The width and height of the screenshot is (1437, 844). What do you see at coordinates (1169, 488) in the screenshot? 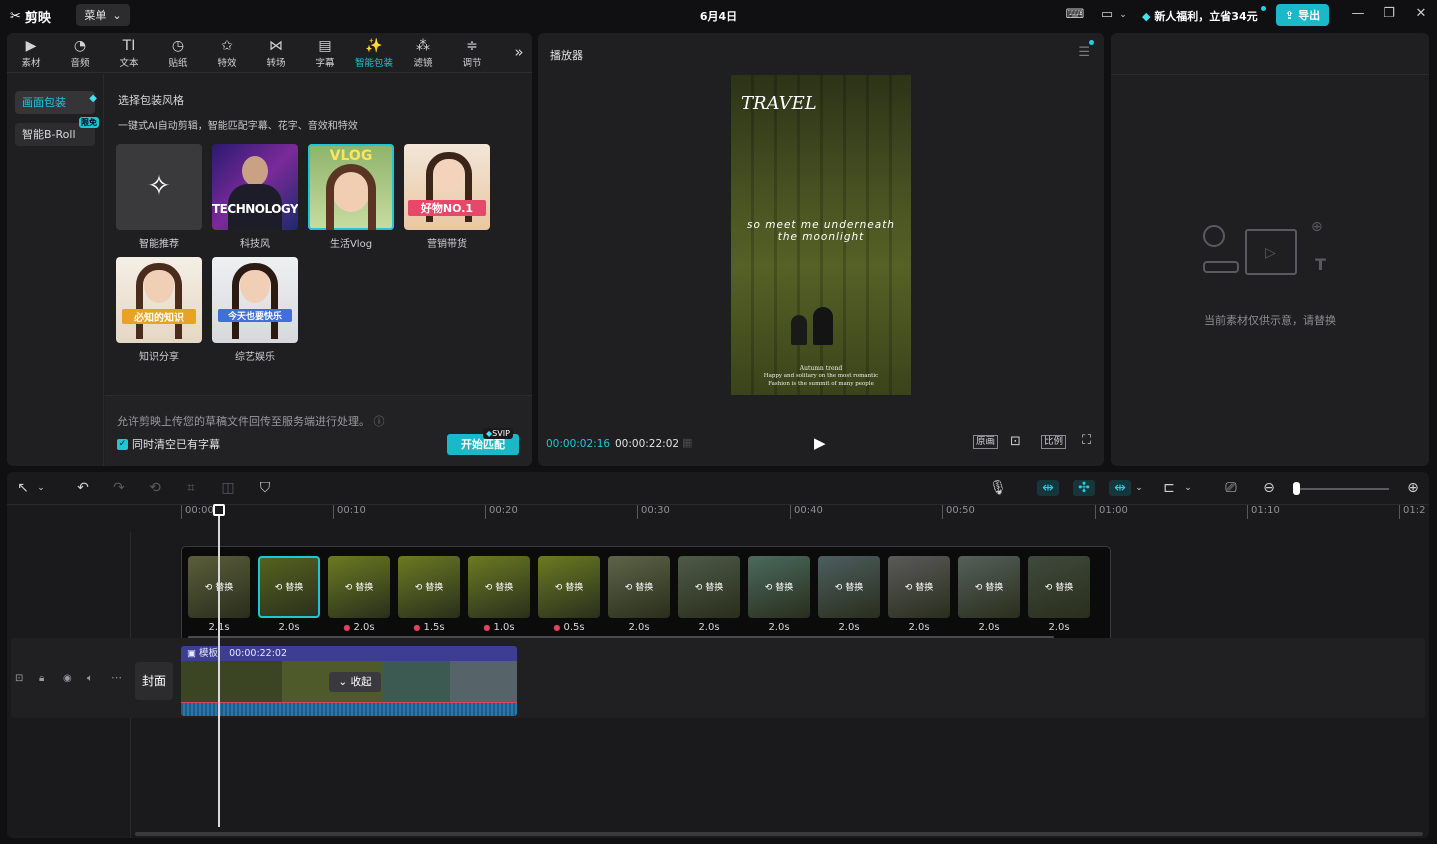
I see `track-mode-icon: ⊏` at bounding box center [1169, 488].